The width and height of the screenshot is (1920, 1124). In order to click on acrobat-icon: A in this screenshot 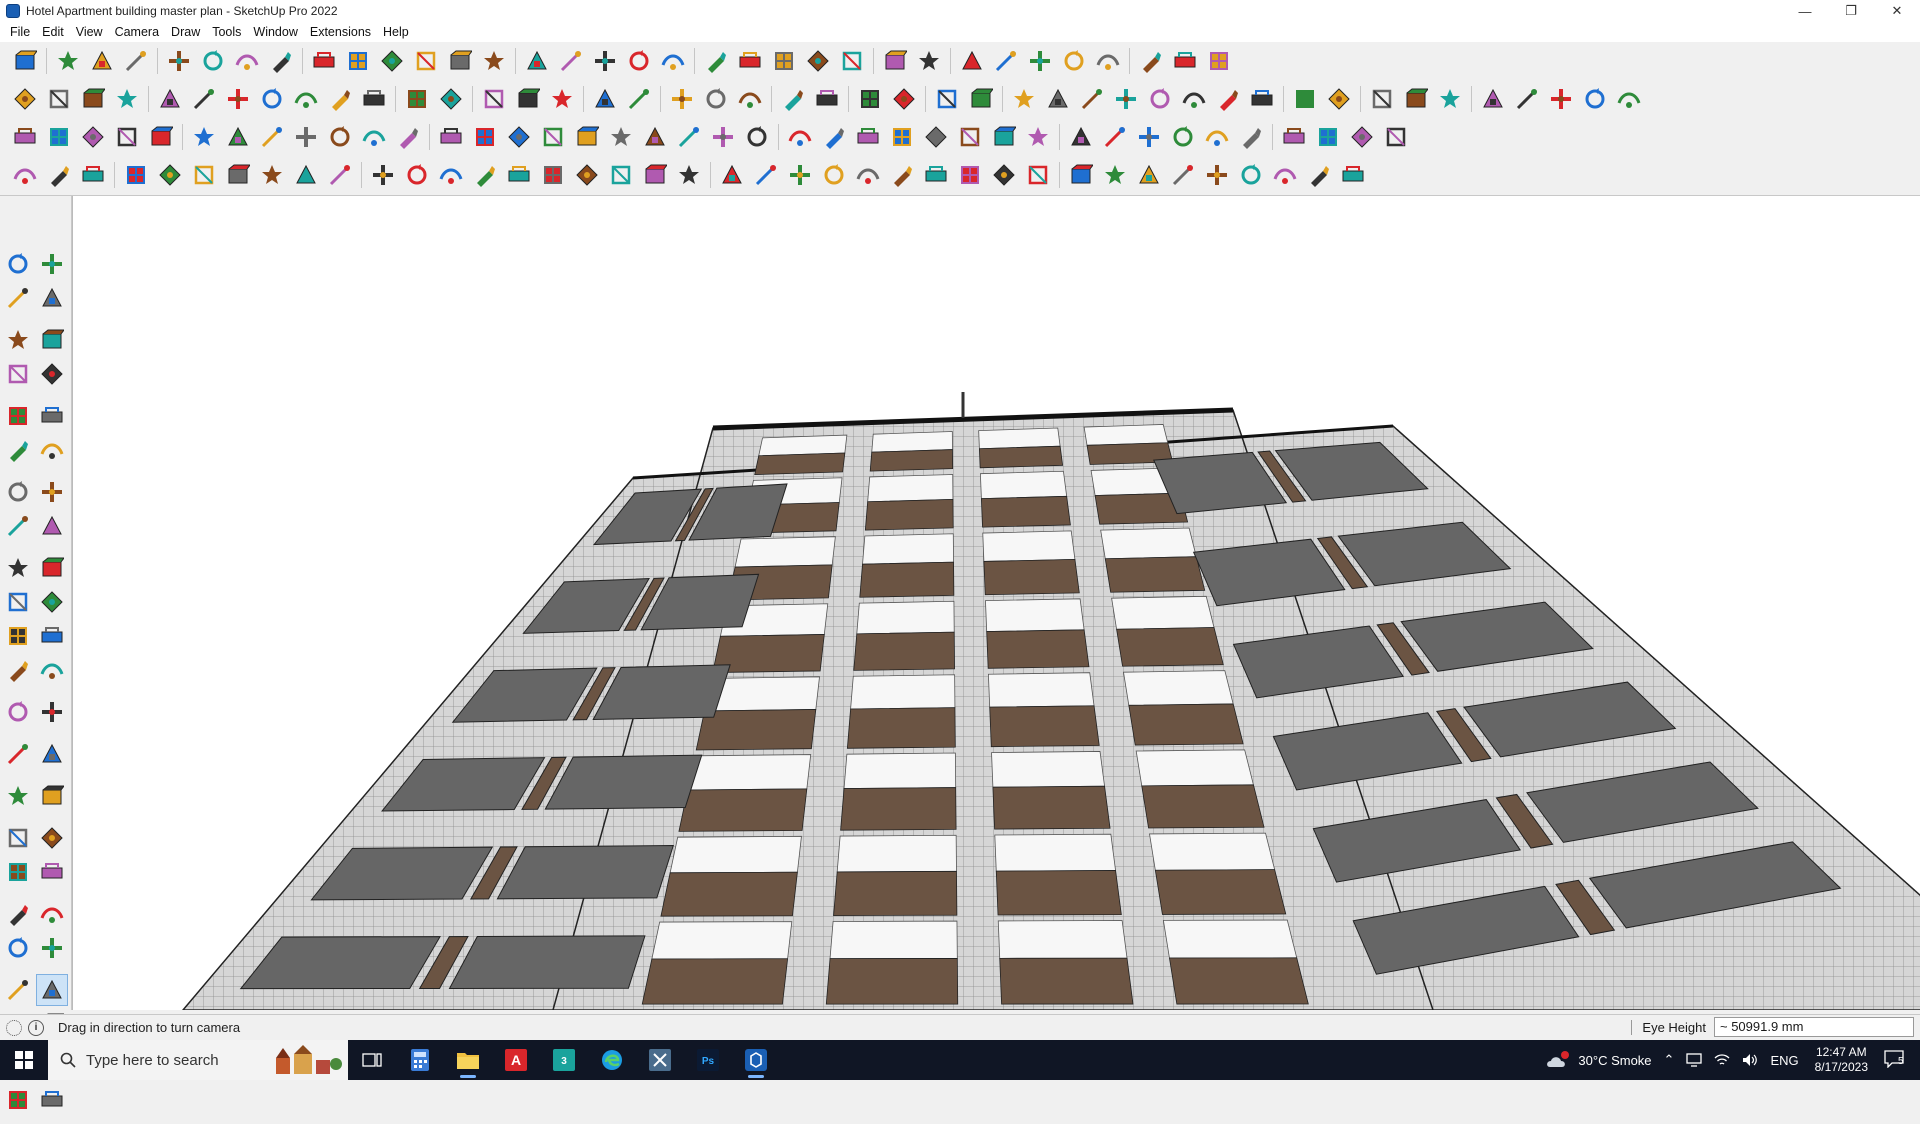, I will do `click(516, 1060)`.